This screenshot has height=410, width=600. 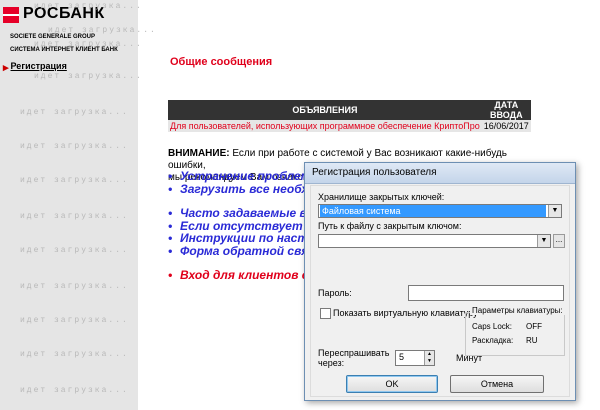 I want to click on help-link-label: Форма обратной связ, so click(x=247, y=250).